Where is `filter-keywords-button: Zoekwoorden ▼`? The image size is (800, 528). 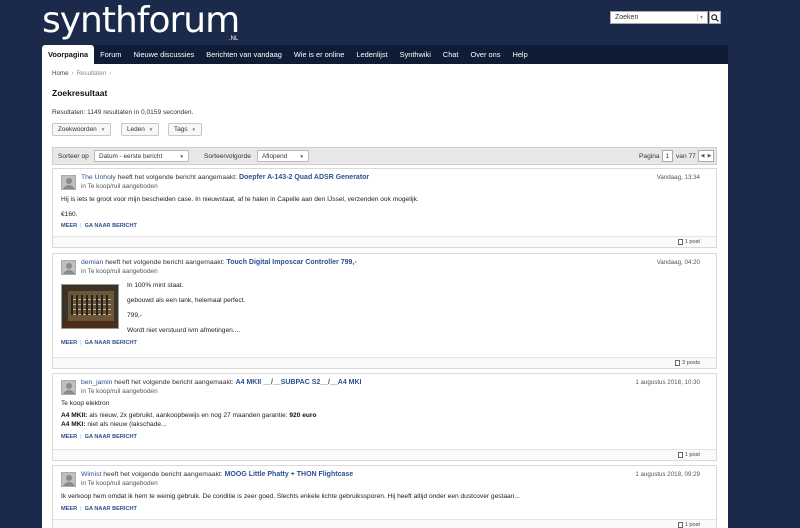
filter-keywords-button: Zoekwoorden ▼ is located at coordinates (82, 129).